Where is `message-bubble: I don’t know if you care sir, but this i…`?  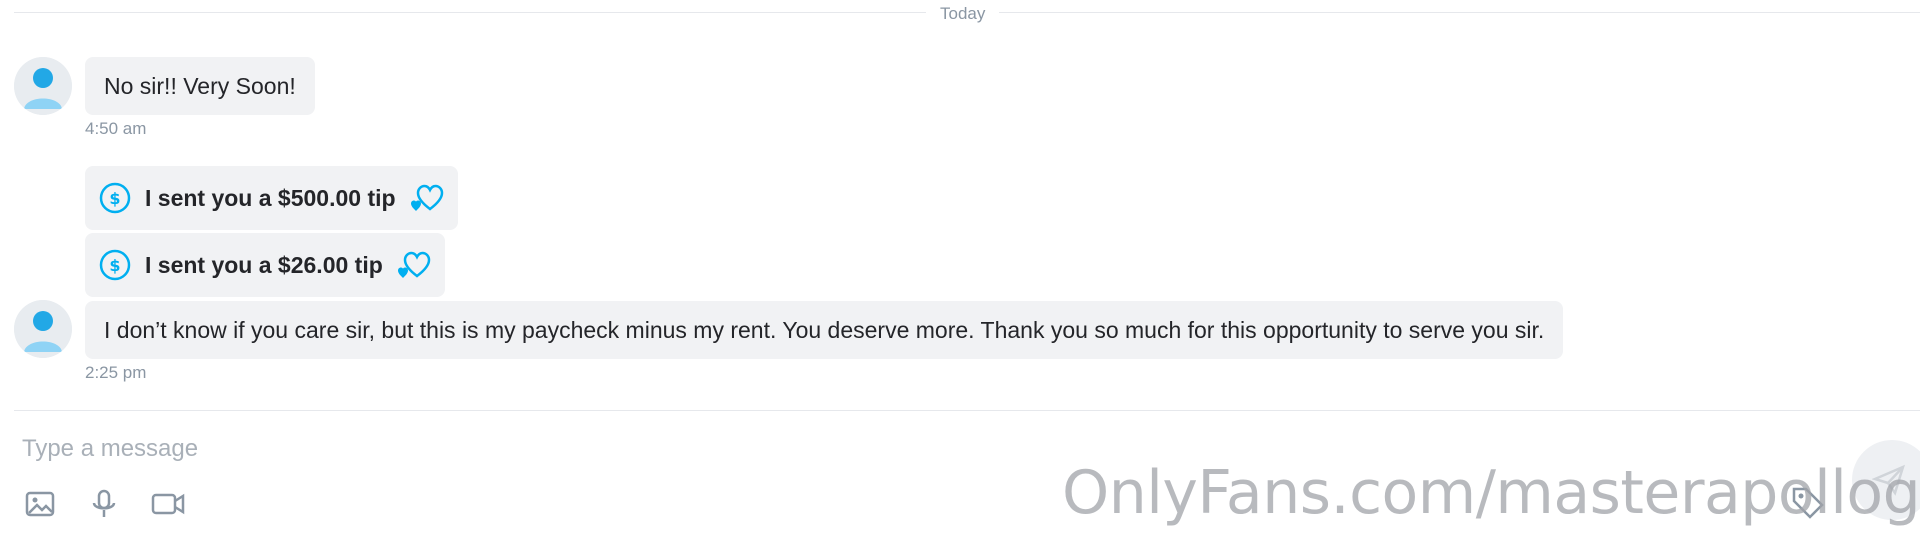
message-bubble: I don’t know if you care sir, but this i… is located at coordinates (824, 330).